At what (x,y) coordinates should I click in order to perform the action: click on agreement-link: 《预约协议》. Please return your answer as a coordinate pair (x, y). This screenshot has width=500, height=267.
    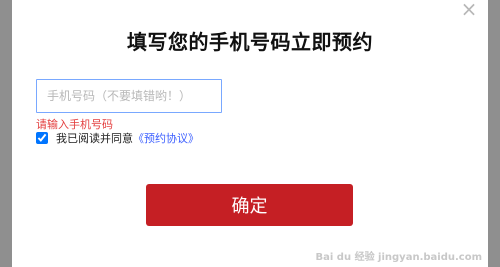
    Looking at the image, I should click on (166, 138).